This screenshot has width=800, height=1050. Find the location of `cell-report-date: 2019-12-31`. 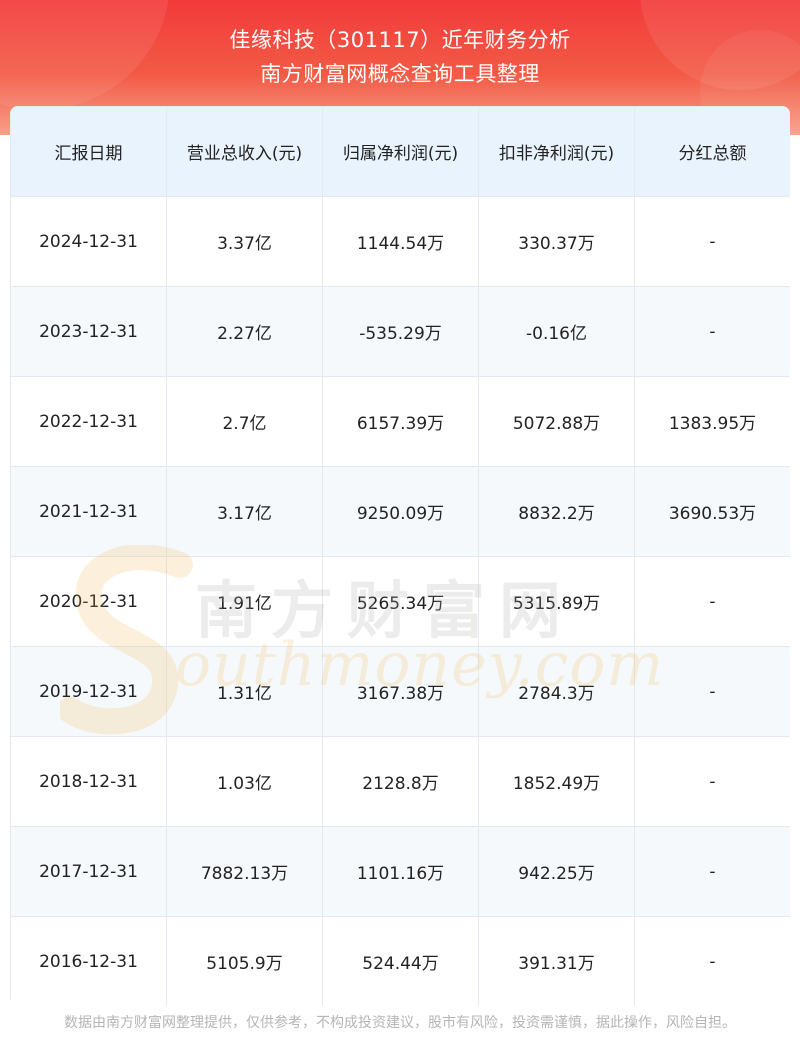

cell-report-date: 2019-12-31 is located at coordinates (88, 691).